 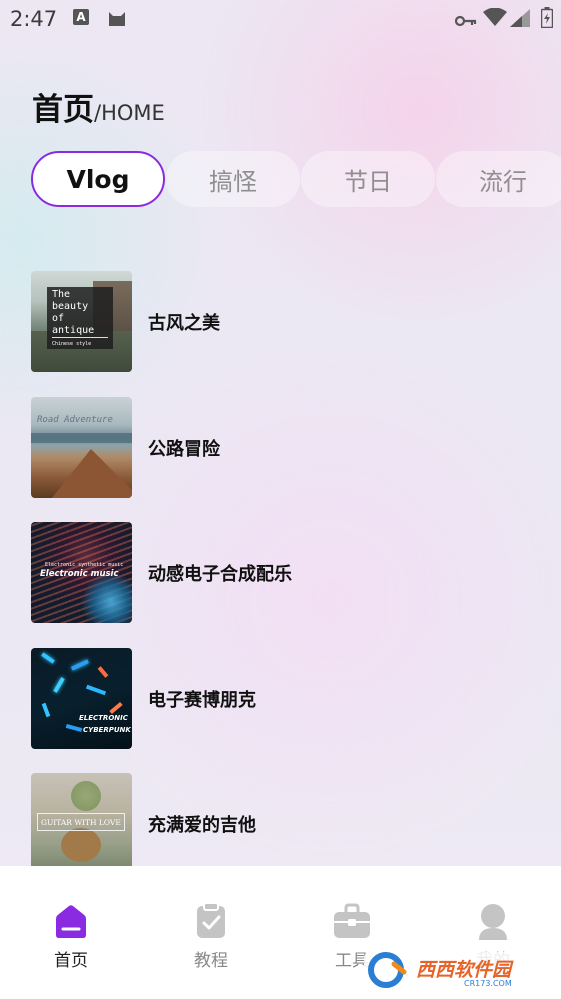 What do you see at coordinates (117, 19) in the screenshot?
I see `cat-notification-icon` at bounding box center [117, 19].